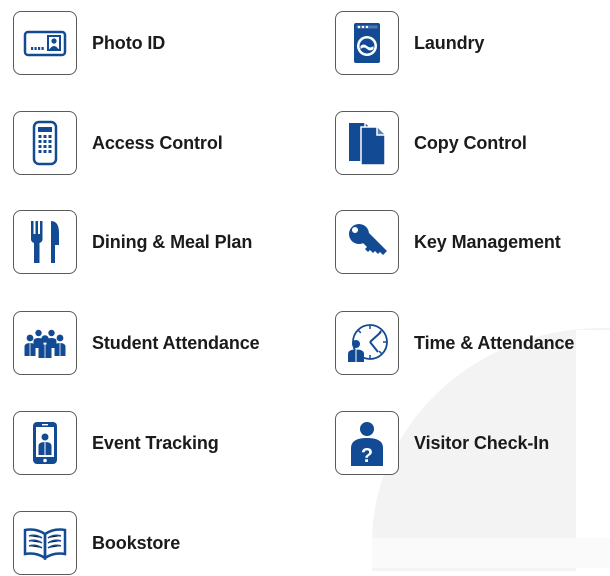 Image resolution: width=610 pixels, height=576 pixels. I want to click on documents-icon, so click(367, 143).